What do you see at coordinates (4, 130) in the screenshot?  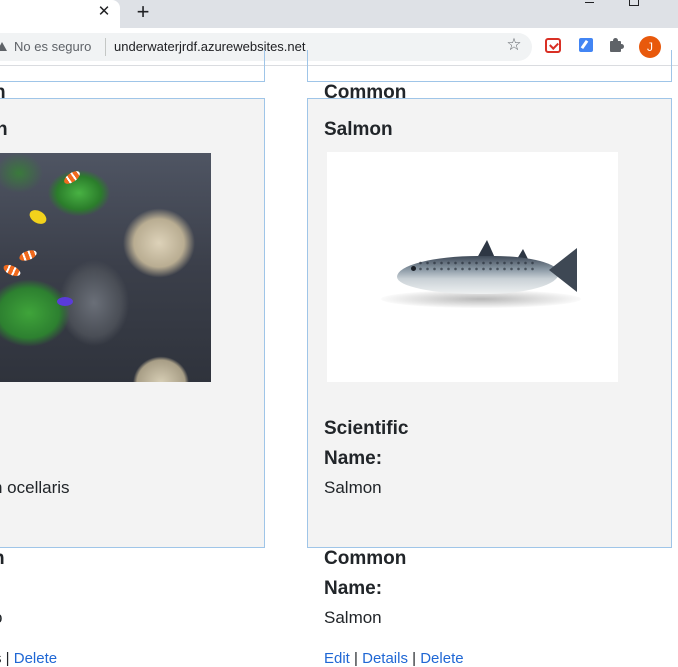 I see `card-title-left: h` at bounding box center [4, 130].